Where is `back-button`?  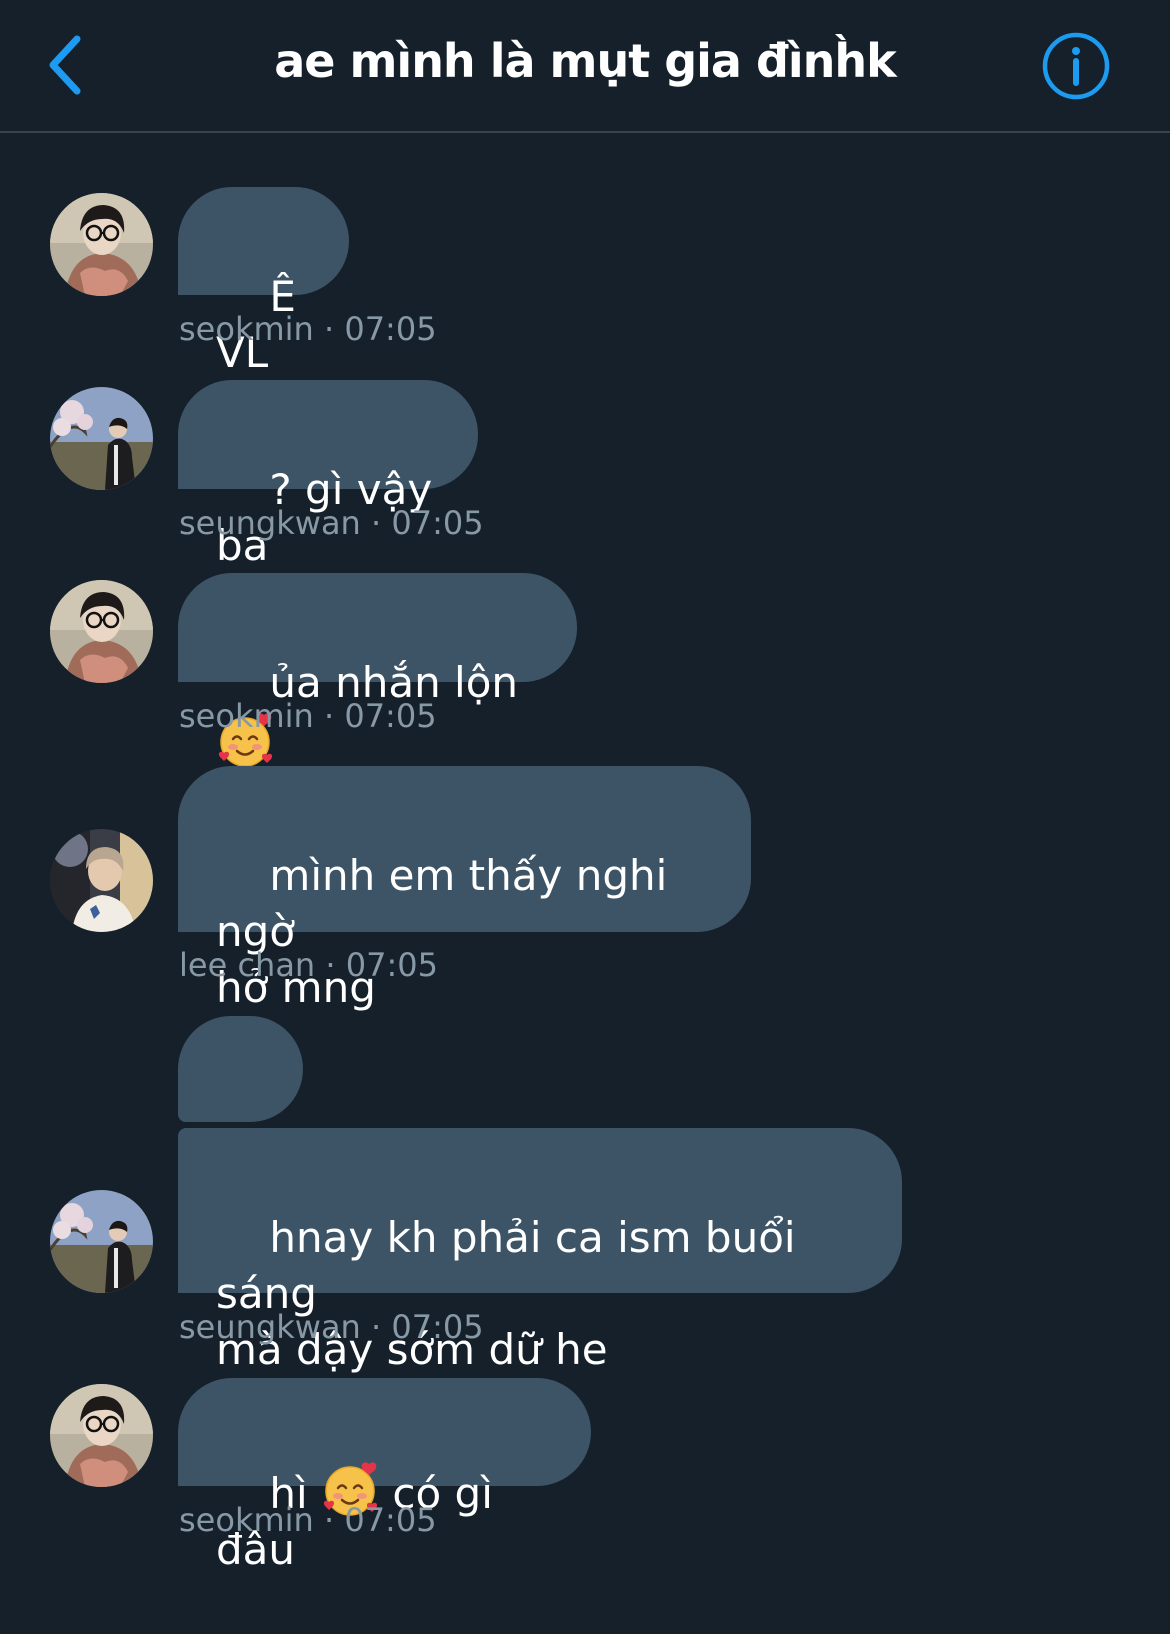 back-button is located at coordinates (65, 65).